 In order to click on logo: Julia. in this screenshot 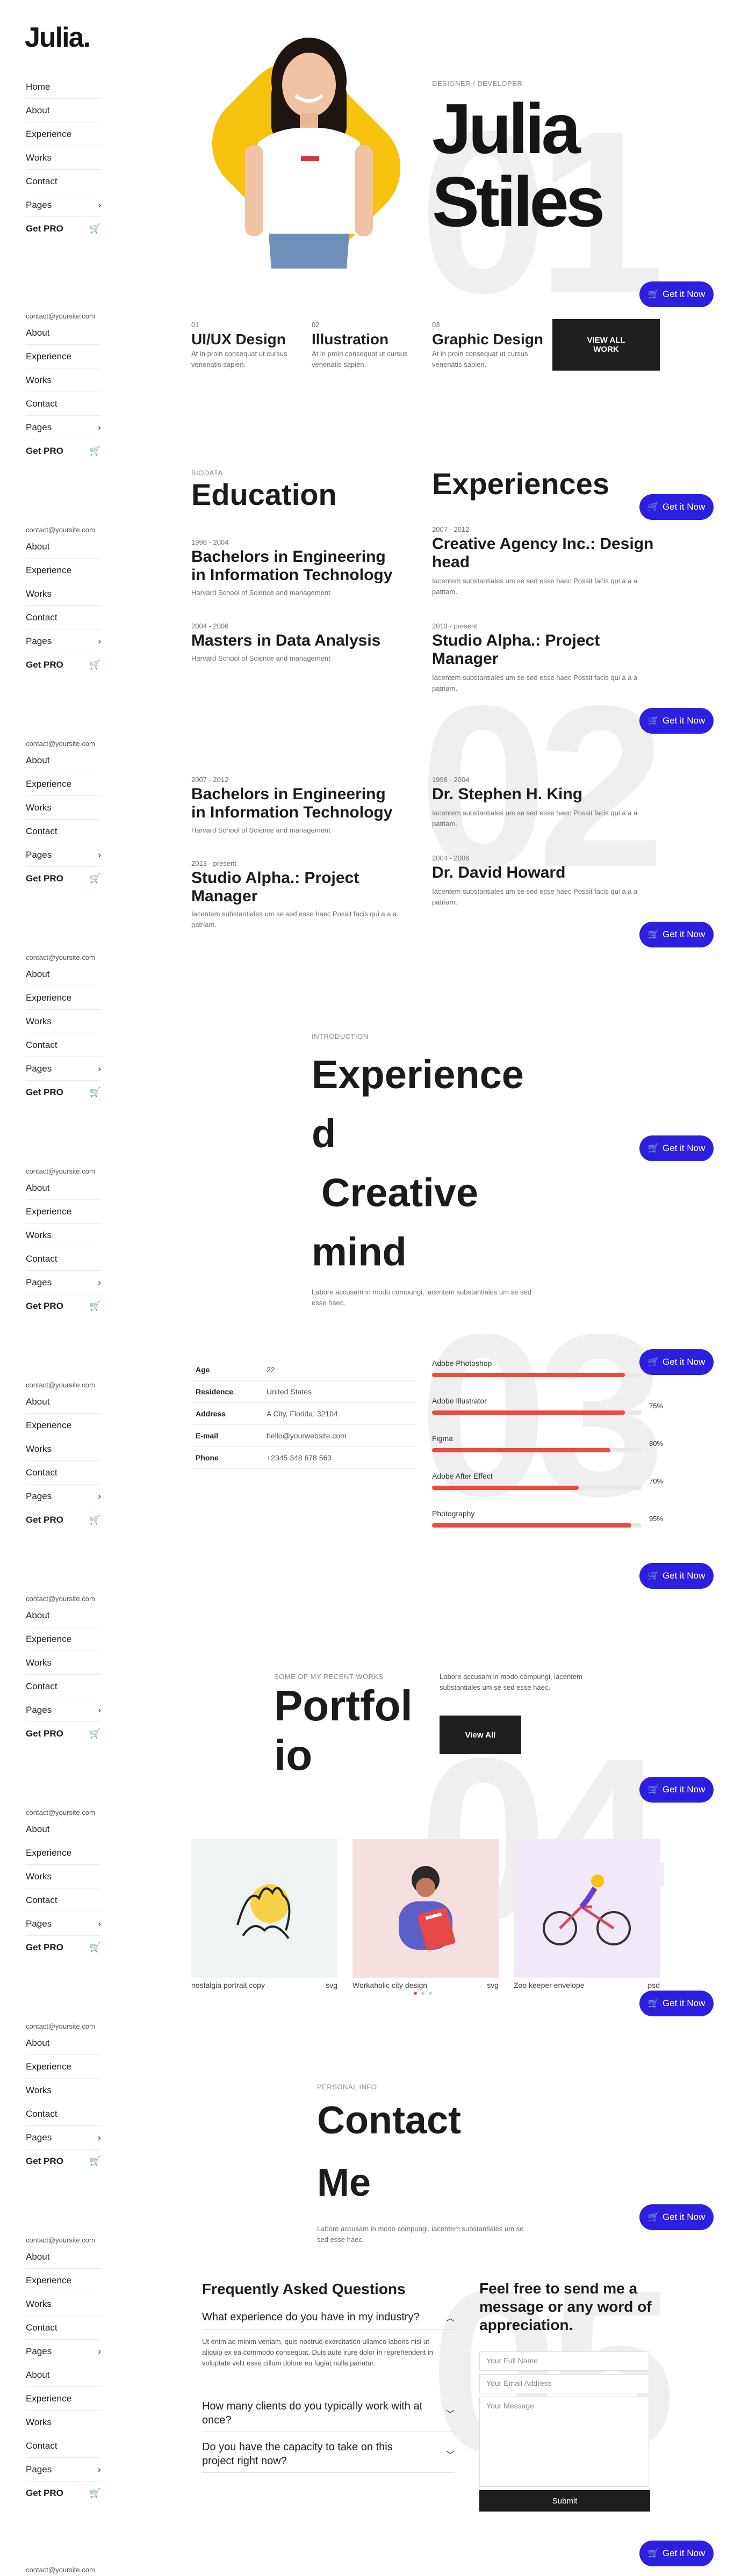, I will do `click(58, 37)`.